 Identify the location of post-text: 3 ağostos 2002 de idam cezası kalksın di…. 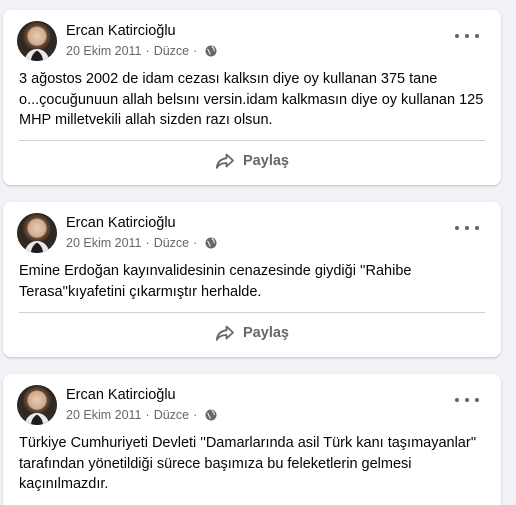
(251, 99).